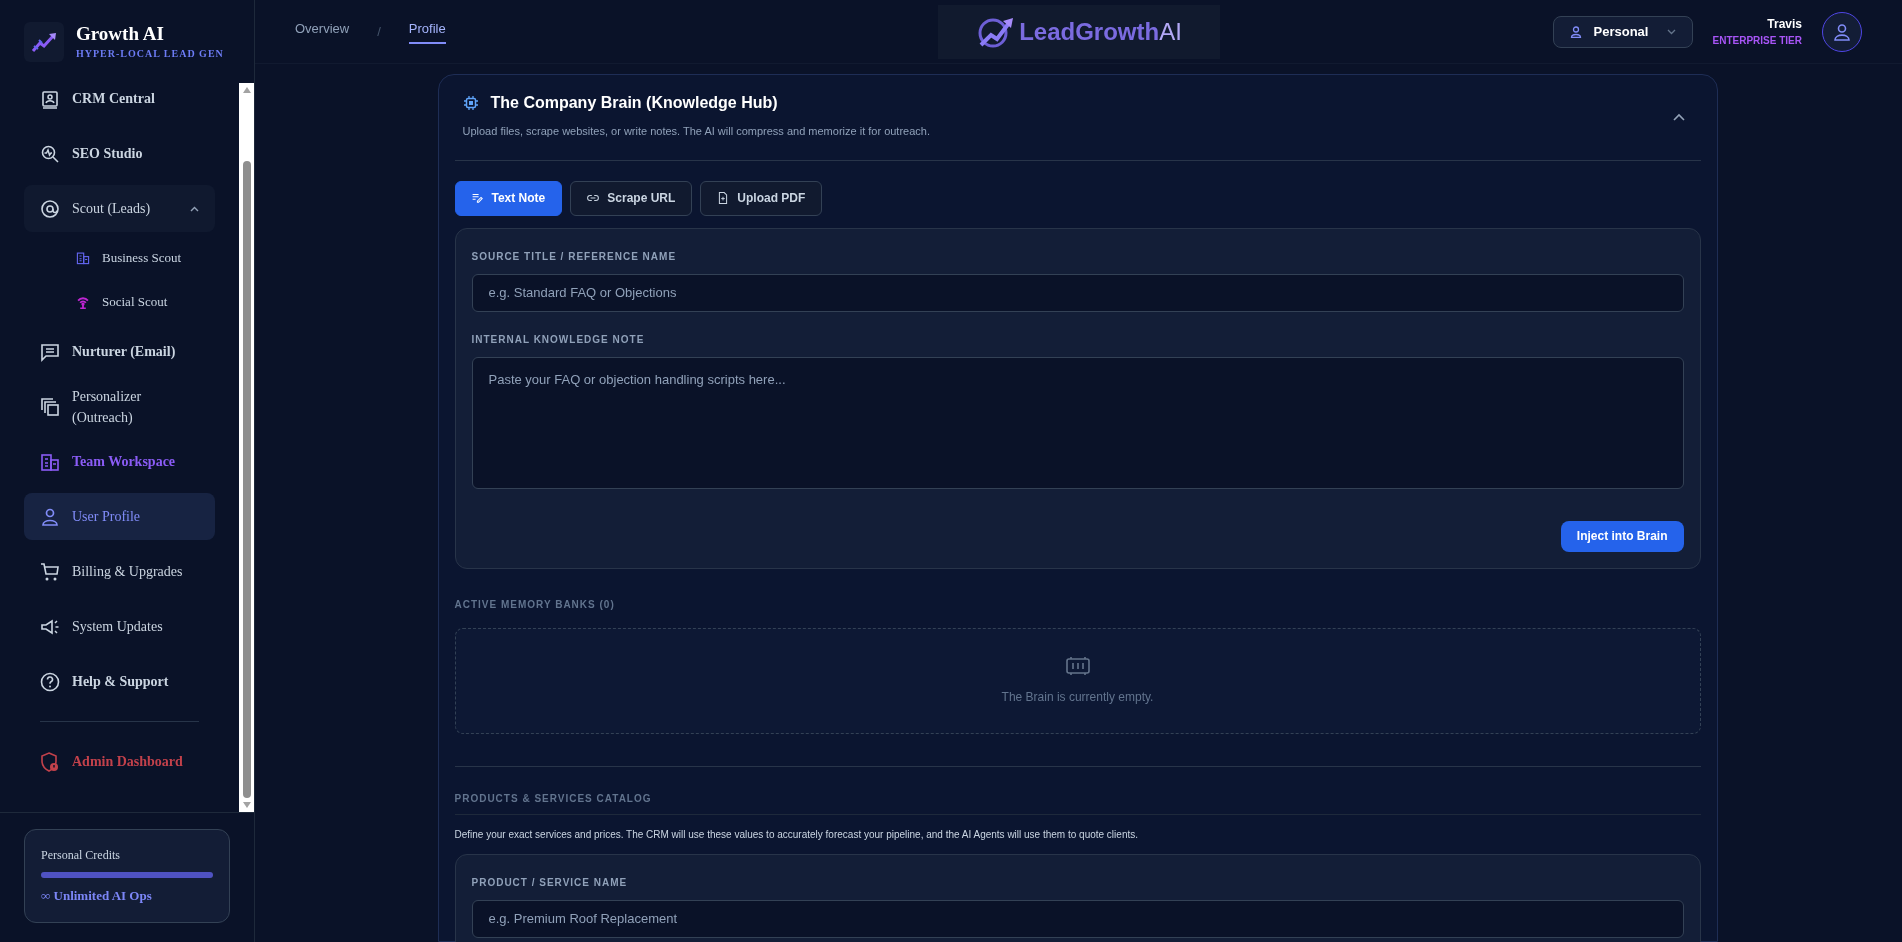 The image size is (1902, 942). What do you see at coordinates (796, 834) in the screenshot?
I see `section-description: Define your exact services and prices. The CRM will use these values to accurately forecast your pipeline, and the AI Agents will use them to quote clients.` at bounding box center [796, 834].